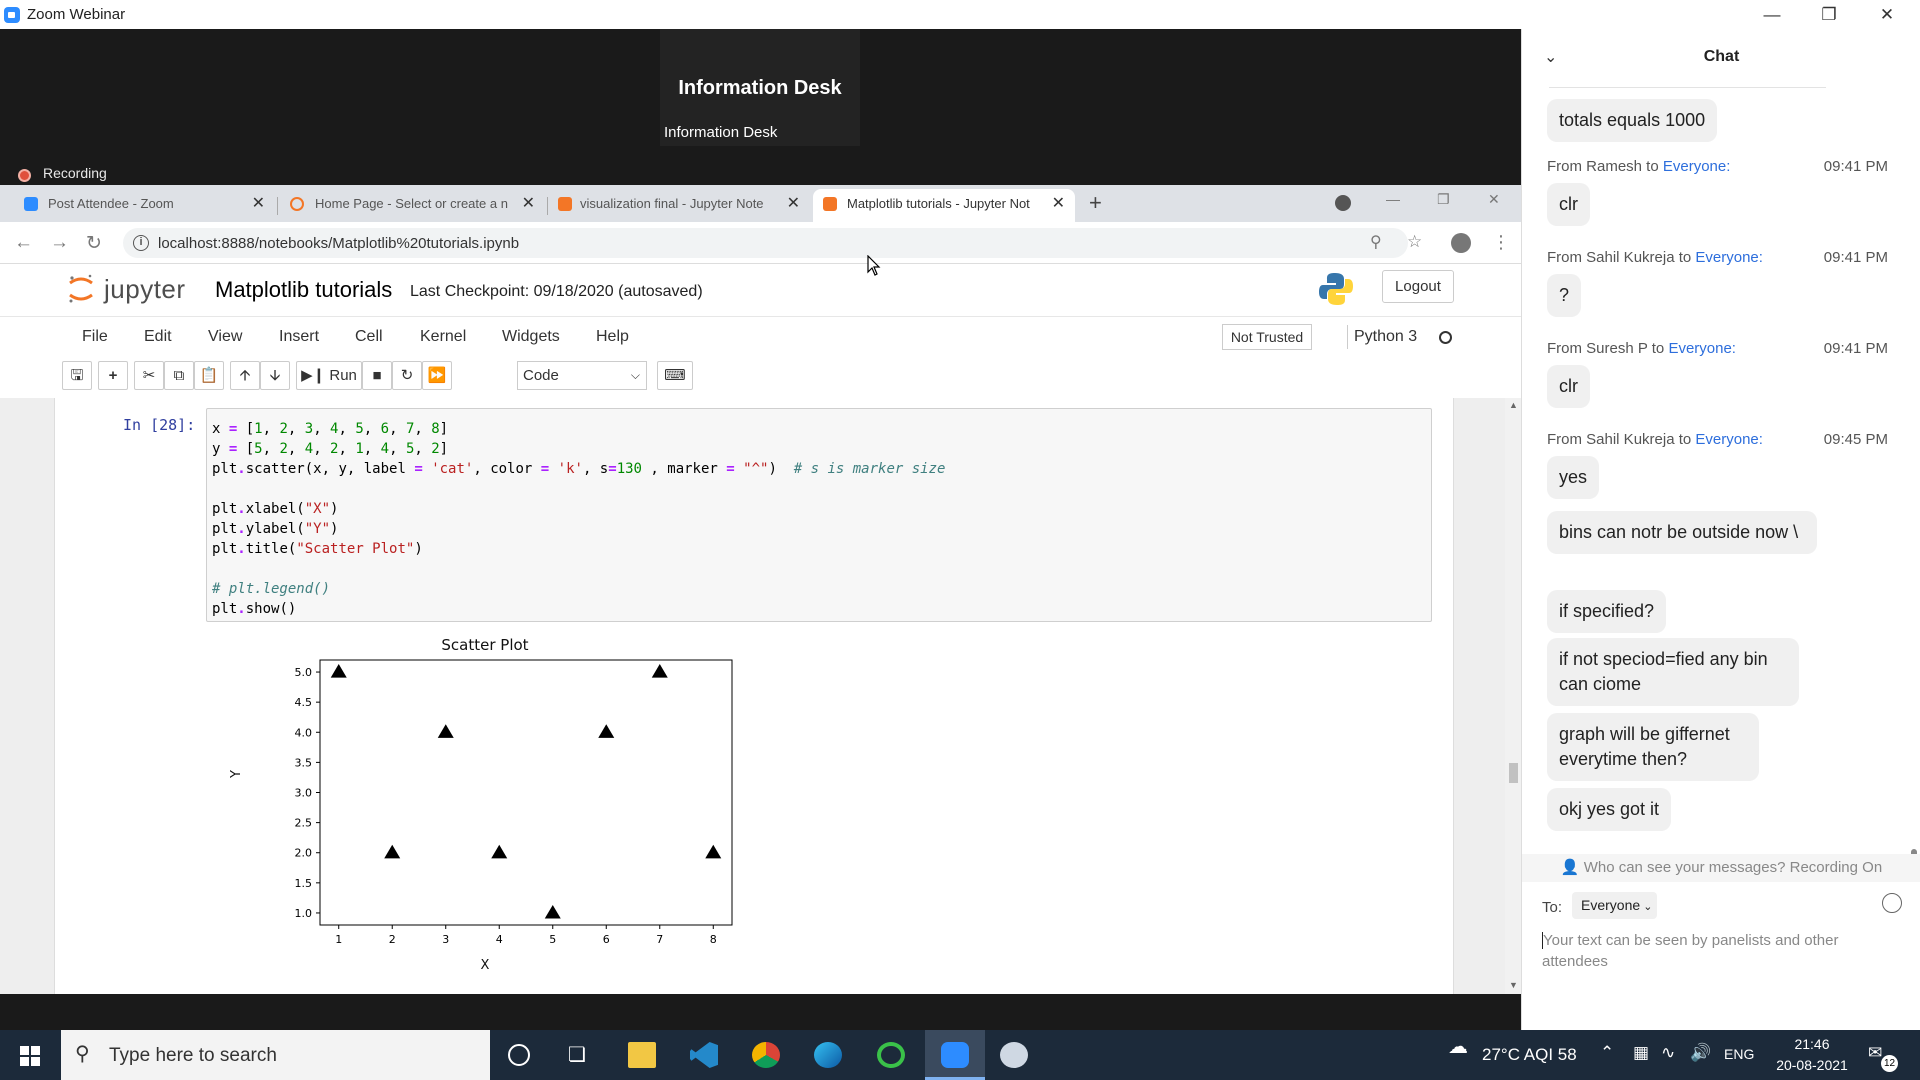 This screenshot has width=1920, height=1080. What do you see at coordinates (582, 1055) in the screenshot?
I see `task-view-icon: ❏` at bounding box center [582, 1055].